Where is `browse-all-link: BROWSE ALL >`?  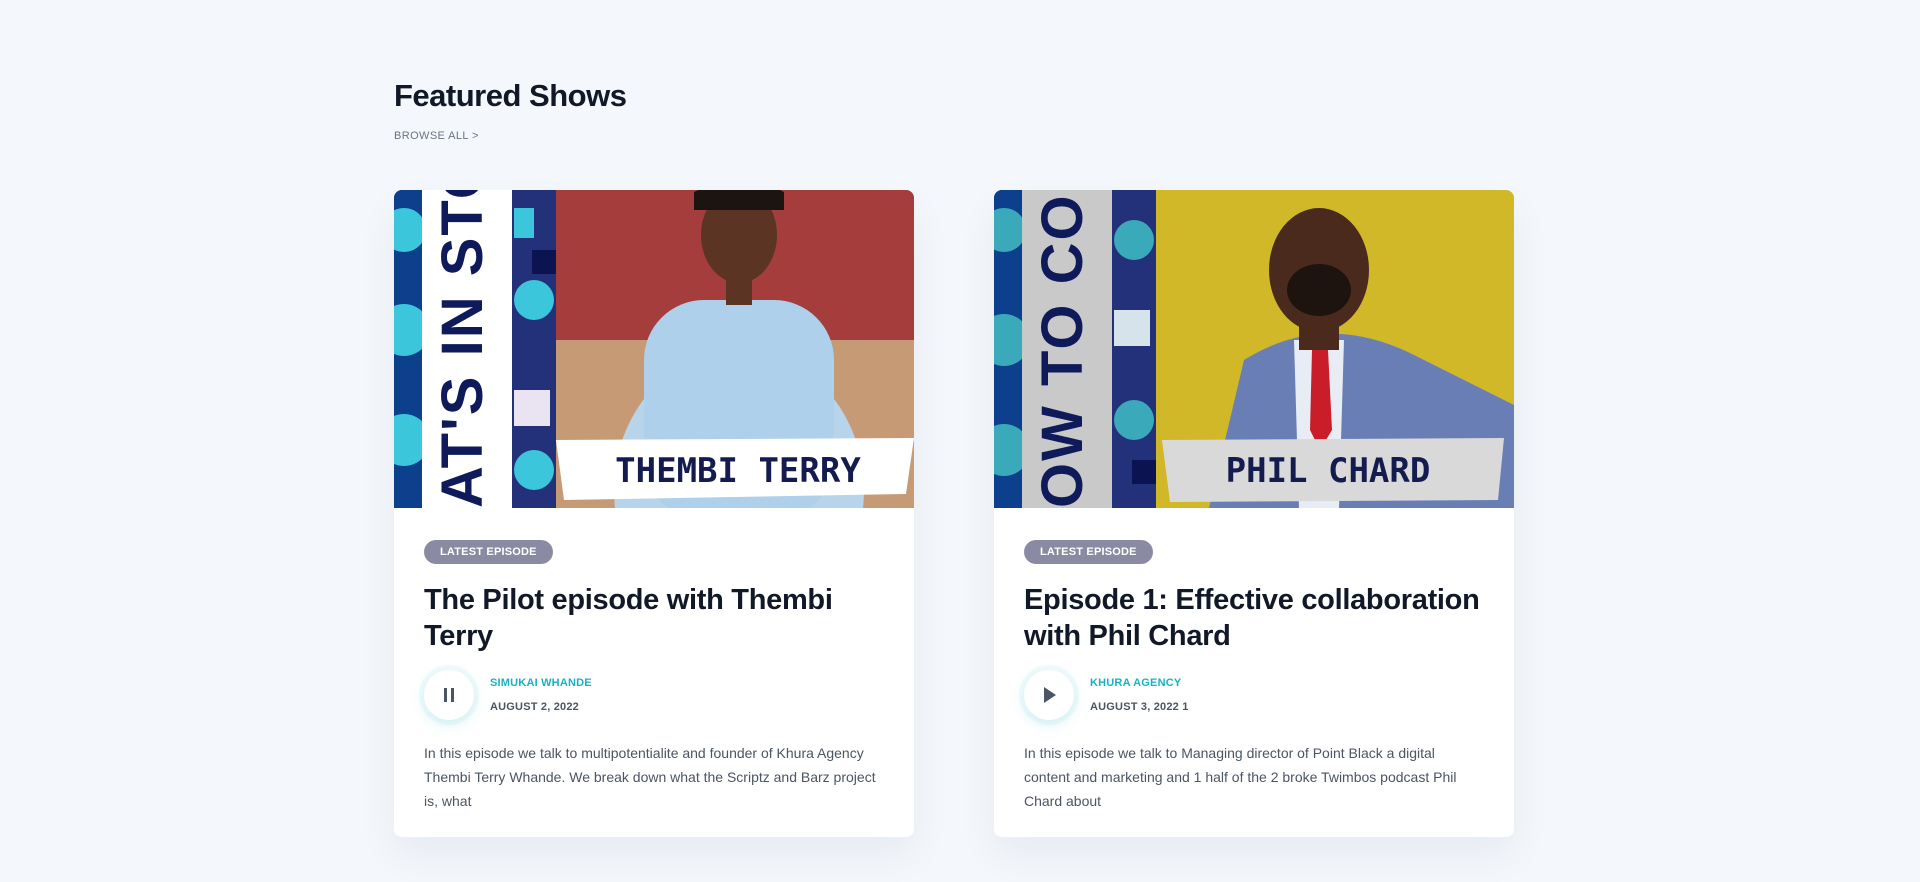
browse-all-link: BROWSE ALL > is located at coordinates (436, 136).